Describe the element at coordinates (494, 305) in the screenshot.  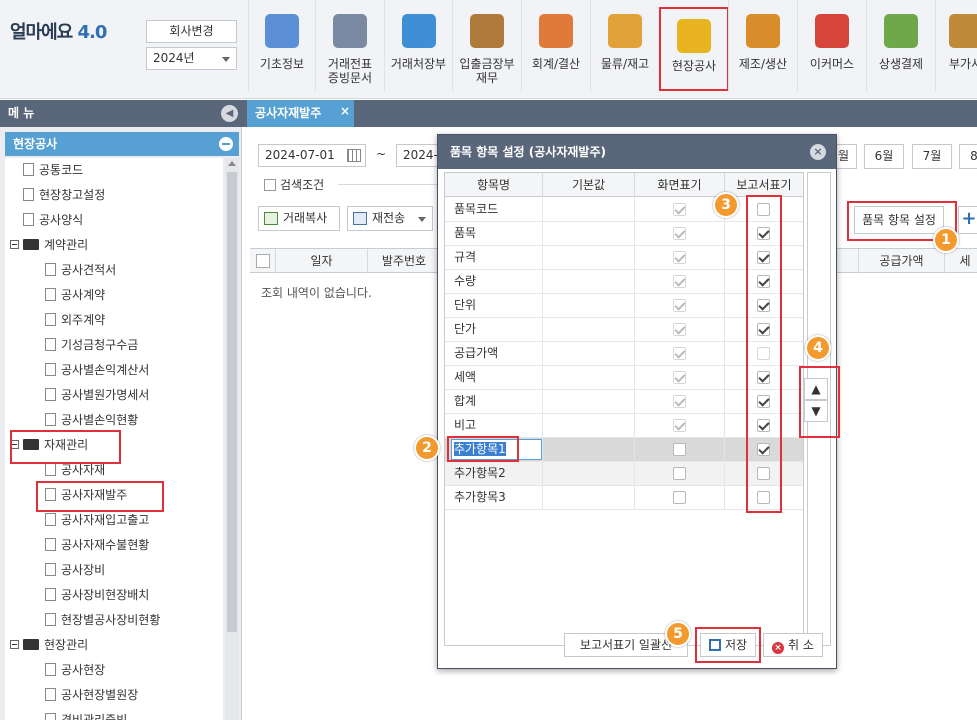
I see `item-name-cell: 단위` at that location.